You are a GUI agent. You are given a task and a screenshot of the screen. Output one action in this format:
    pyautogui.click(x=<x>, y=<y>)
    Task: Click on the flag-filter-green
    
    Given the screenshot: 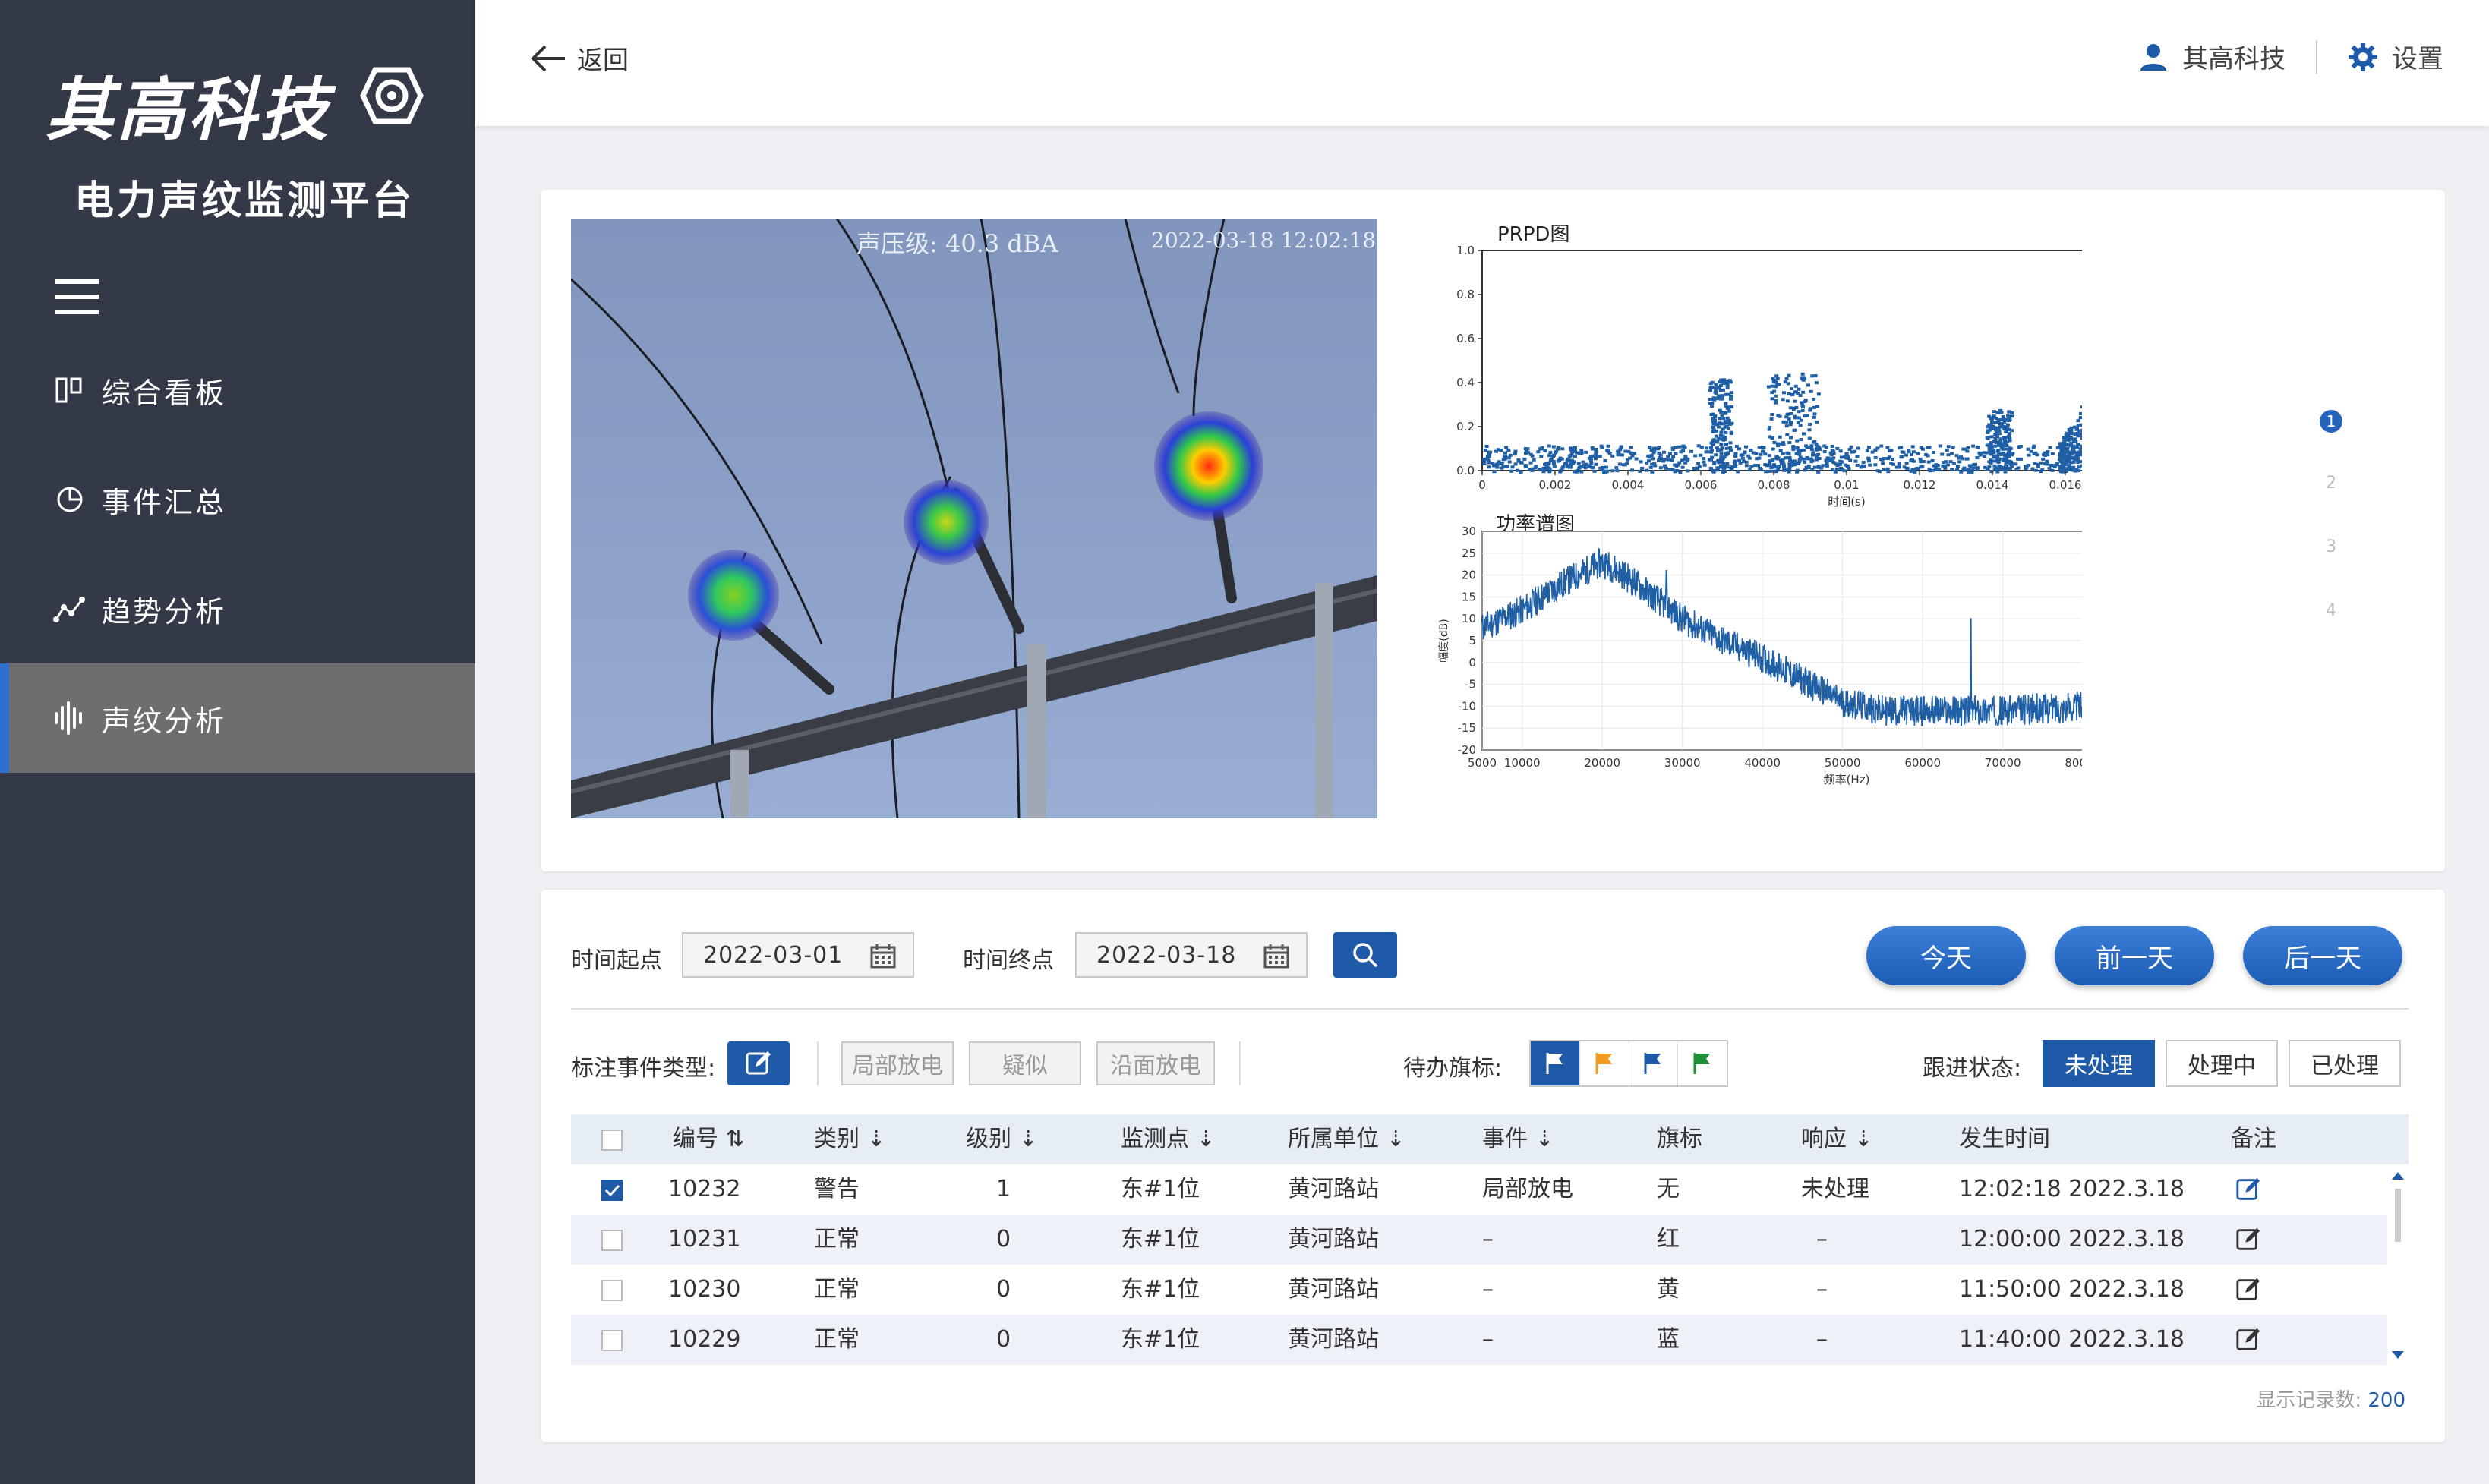 What is the action you would take?
    pyautogui.click(x=1702, y=1063)
    